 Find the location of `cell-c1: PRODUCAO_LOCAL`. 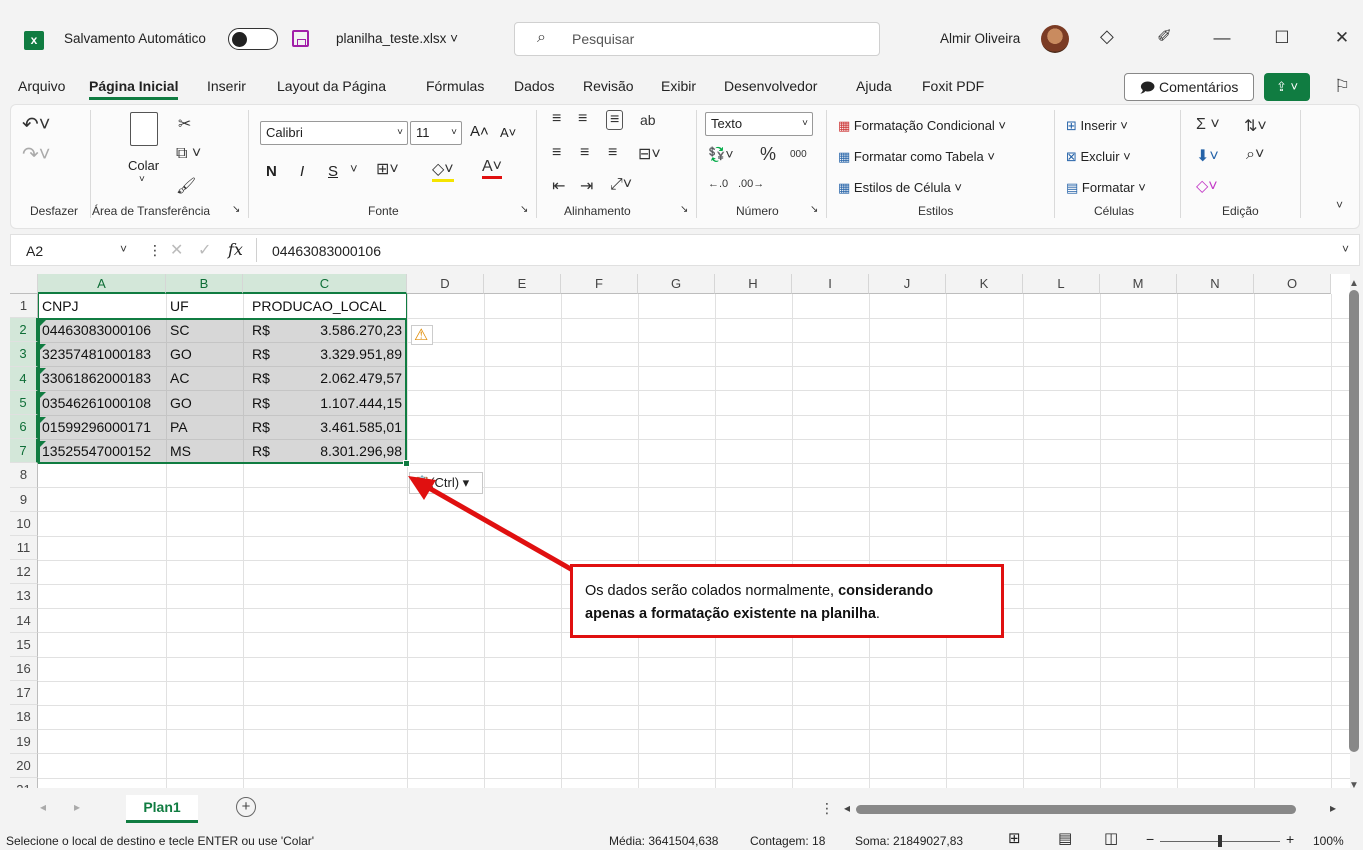

cell-c1: PRODUCAO_LOCAL is located at coordinates (319, 306).